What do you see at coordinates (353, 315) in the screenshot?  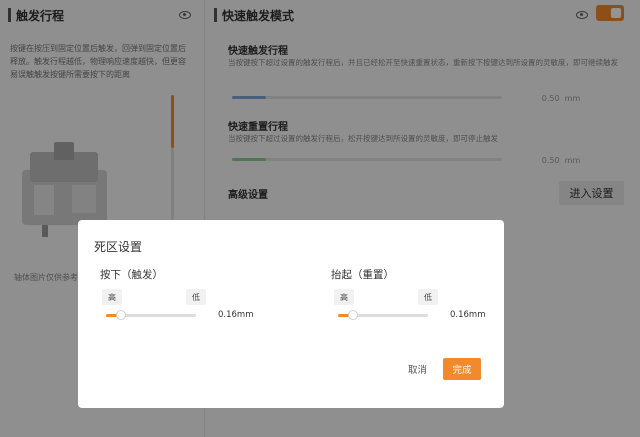 I see `release-slider-thumb` at bounding box center [353, 315].